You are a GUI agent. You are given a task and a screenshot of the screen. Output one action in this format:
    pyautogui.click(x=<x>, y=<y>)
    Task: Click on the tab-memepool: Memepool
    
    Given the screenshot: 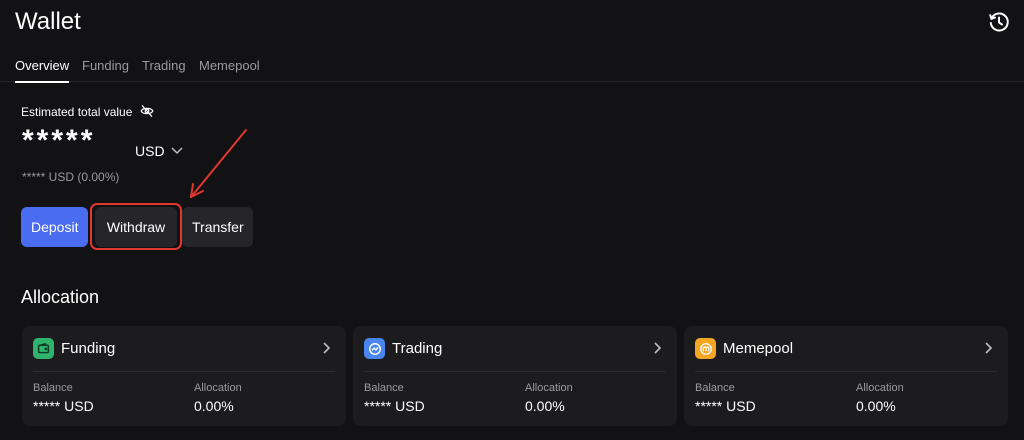 What is the action you would take?
    pyautogui.click(x=229, y=70)
    